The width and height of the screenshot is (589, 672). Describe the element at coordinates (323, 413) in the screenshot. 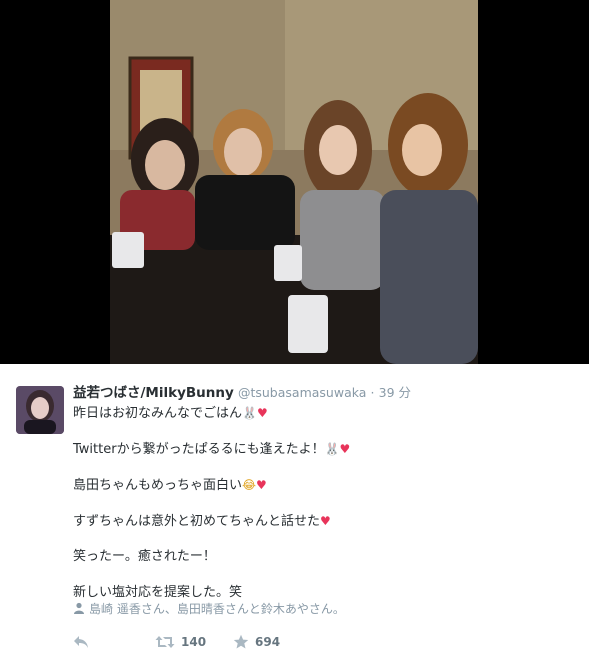

I see `tweet-line: 昨日はお初なみんなでごはん🐰♥` at that location.